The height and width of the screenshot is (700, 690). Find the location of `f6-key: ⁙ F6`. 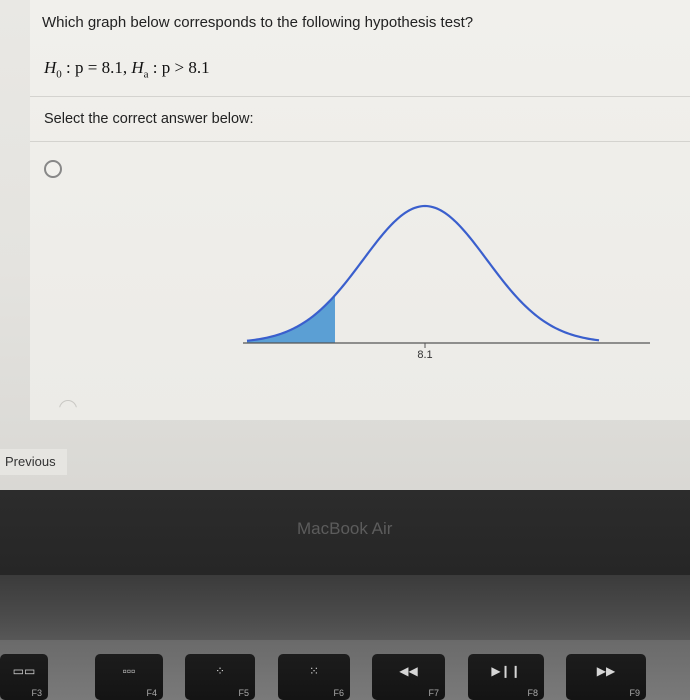

f6-key: ⁙ F6 is located at coordinates (314, 677).